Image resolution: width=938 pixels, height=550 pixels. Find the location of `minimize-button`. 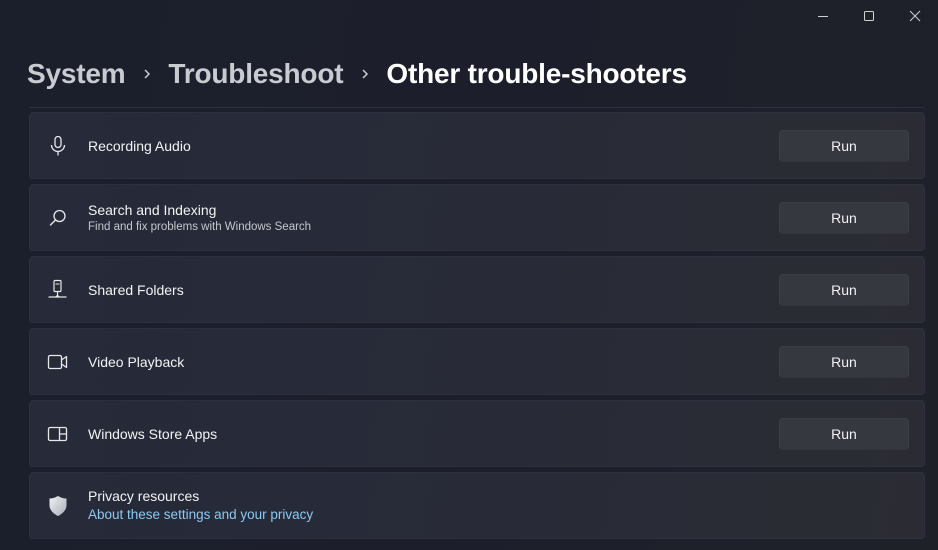

minimize-button is located at coordinates (823, 16).